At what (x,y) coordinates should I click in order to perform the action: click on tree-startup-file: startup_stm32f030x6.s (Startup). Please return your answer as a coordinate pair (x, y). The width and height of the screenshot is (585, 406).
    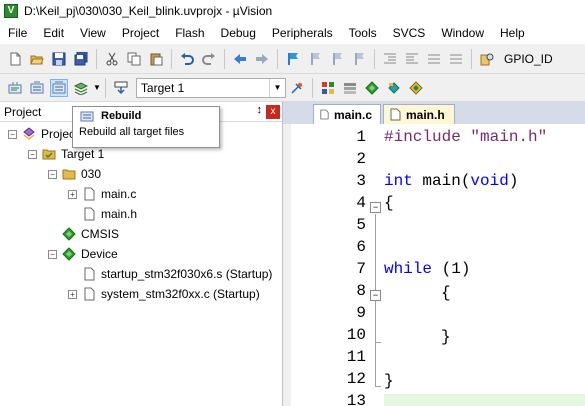
    Looking at the image, I should click on (176, 274).